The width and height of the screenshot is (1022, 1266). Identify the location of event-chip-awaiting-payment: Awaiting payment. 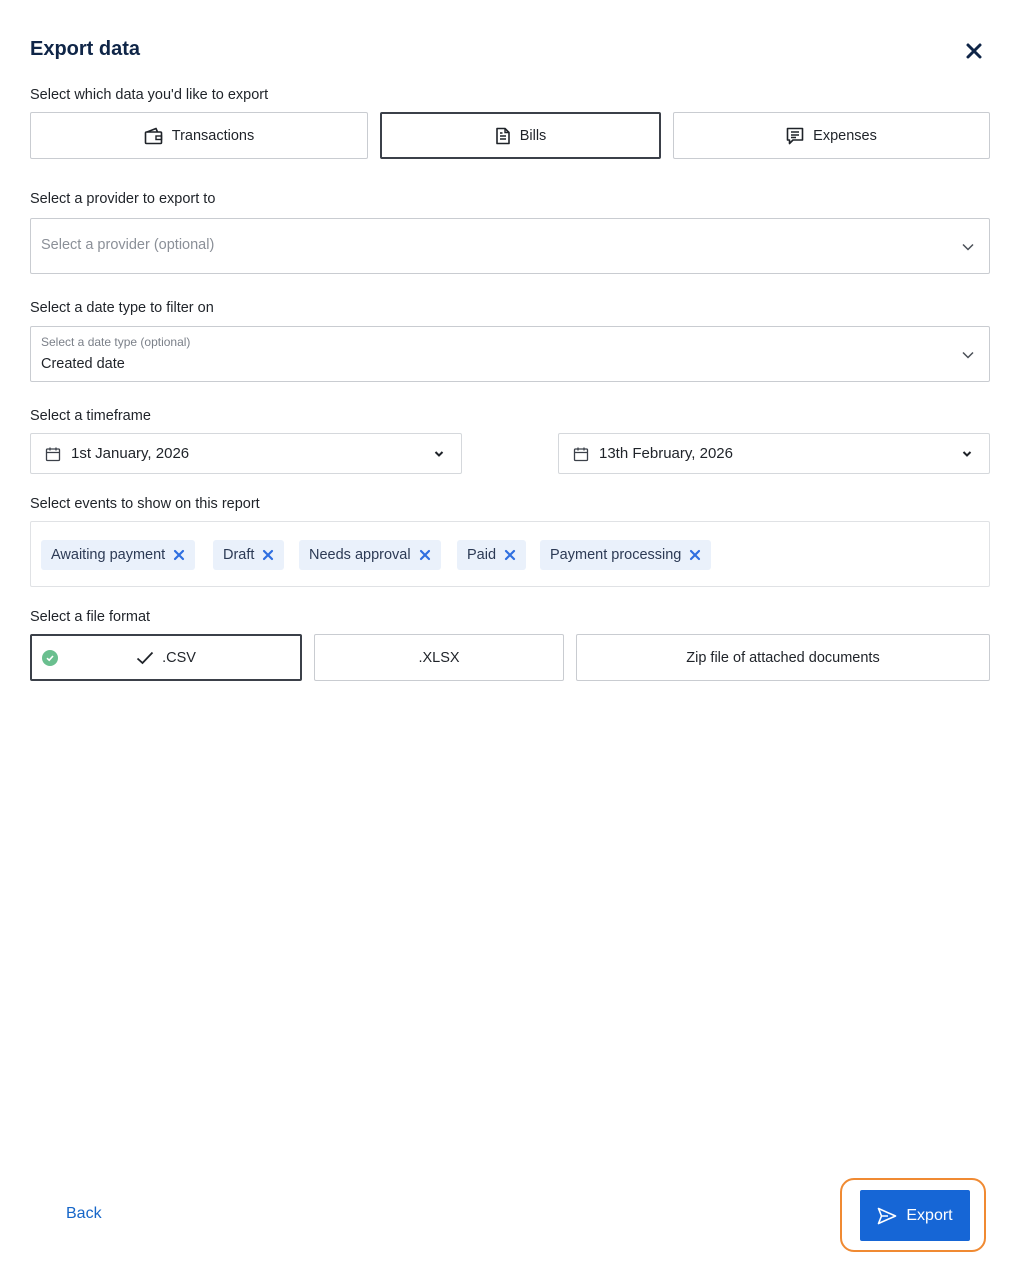
(118, 555).